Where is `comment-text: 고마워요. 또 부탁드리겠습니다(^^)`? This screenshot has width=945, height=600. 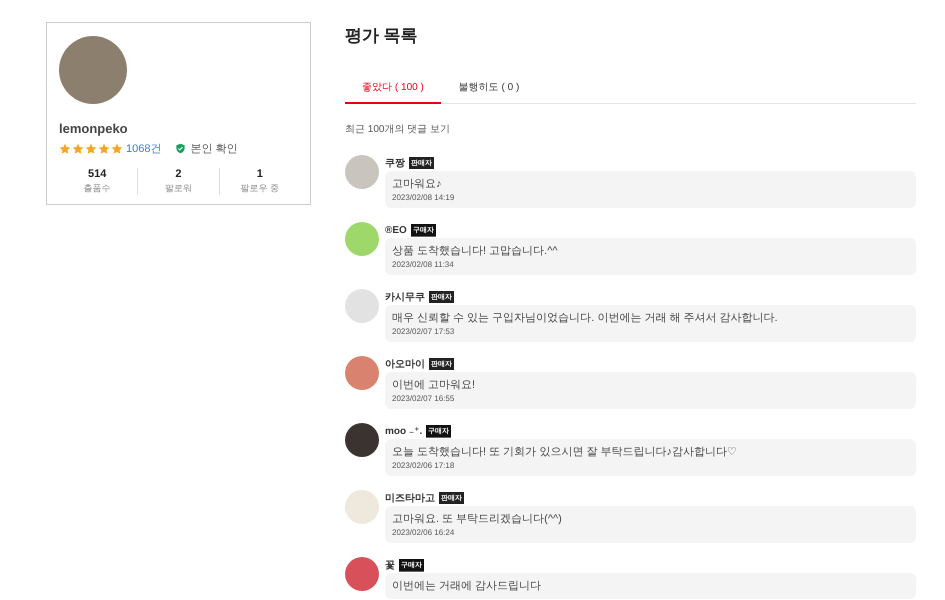 comment-text: 고마워요. 또 부탁드리겠습니다(^^) is located at coordinates (477, 519).